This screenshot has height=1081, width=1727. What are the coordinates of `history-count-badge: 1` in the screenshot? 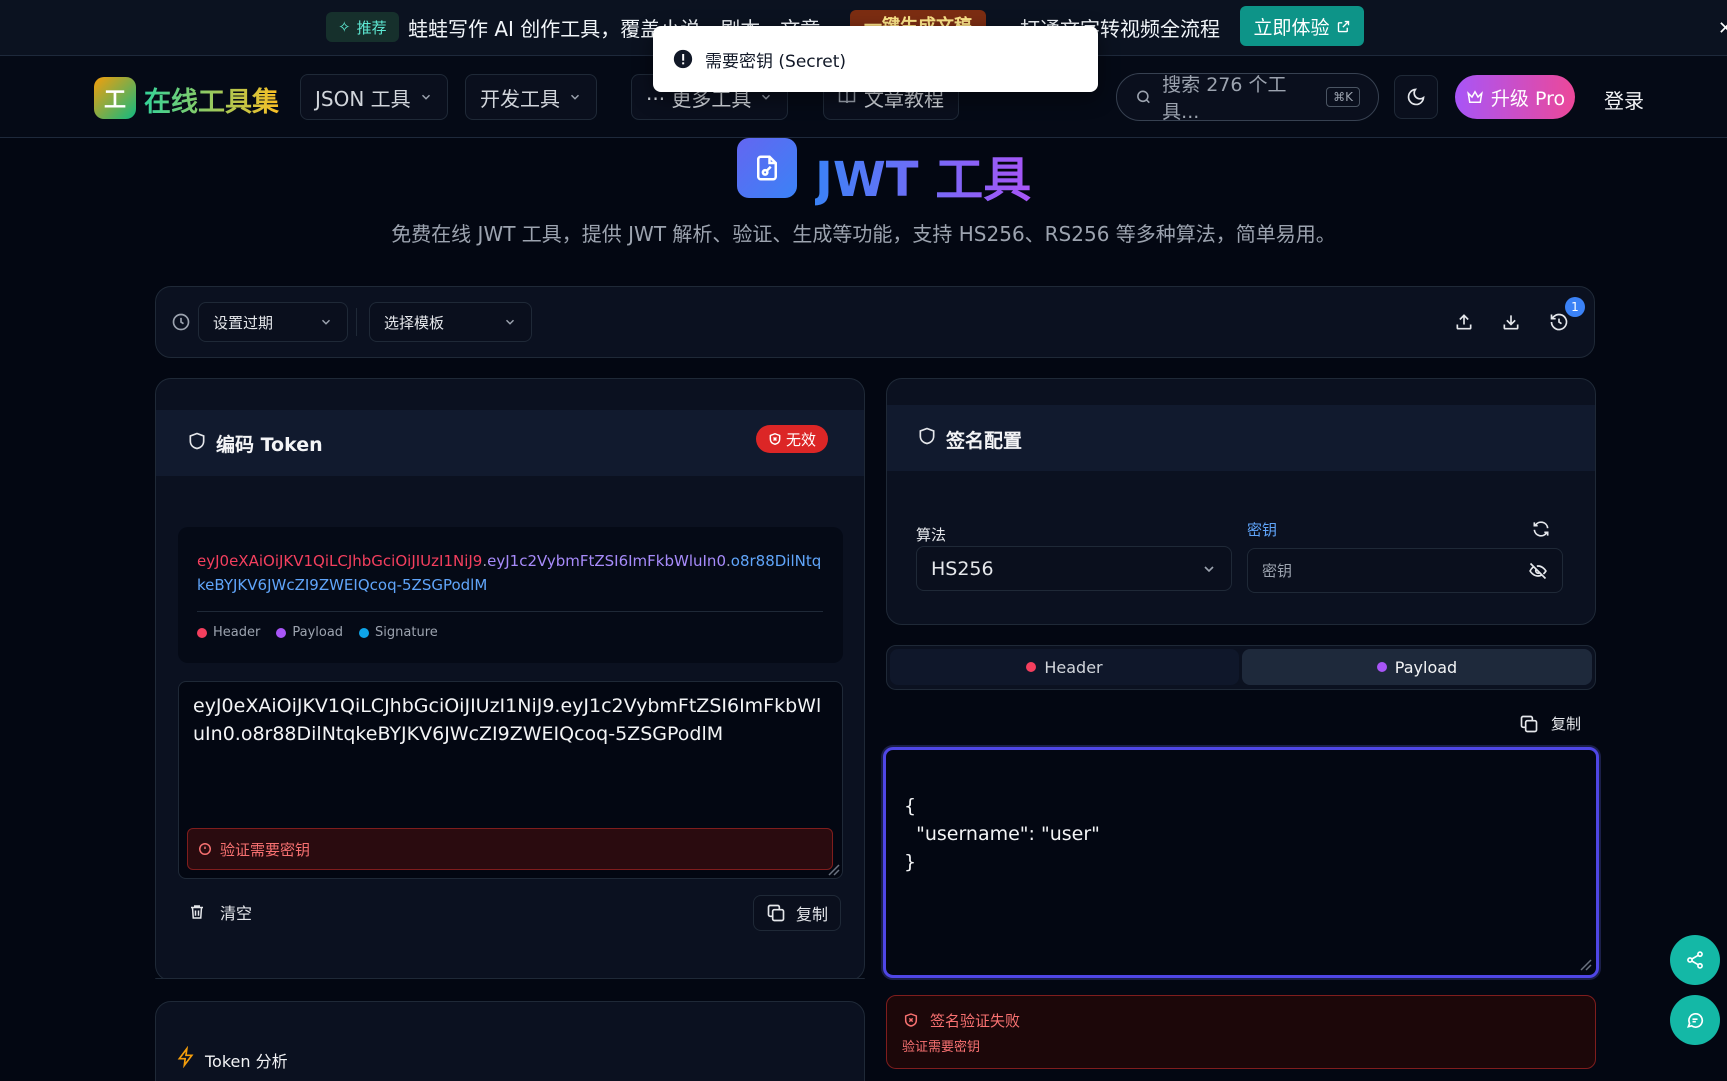 It's located at (1575, 307).